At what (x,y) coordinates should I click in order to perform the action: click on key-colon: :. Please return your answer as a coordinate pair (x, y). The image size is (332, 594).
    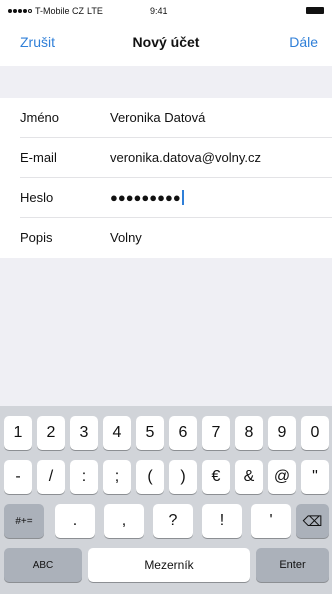
    Looking at the image, I should click on (84, 477).